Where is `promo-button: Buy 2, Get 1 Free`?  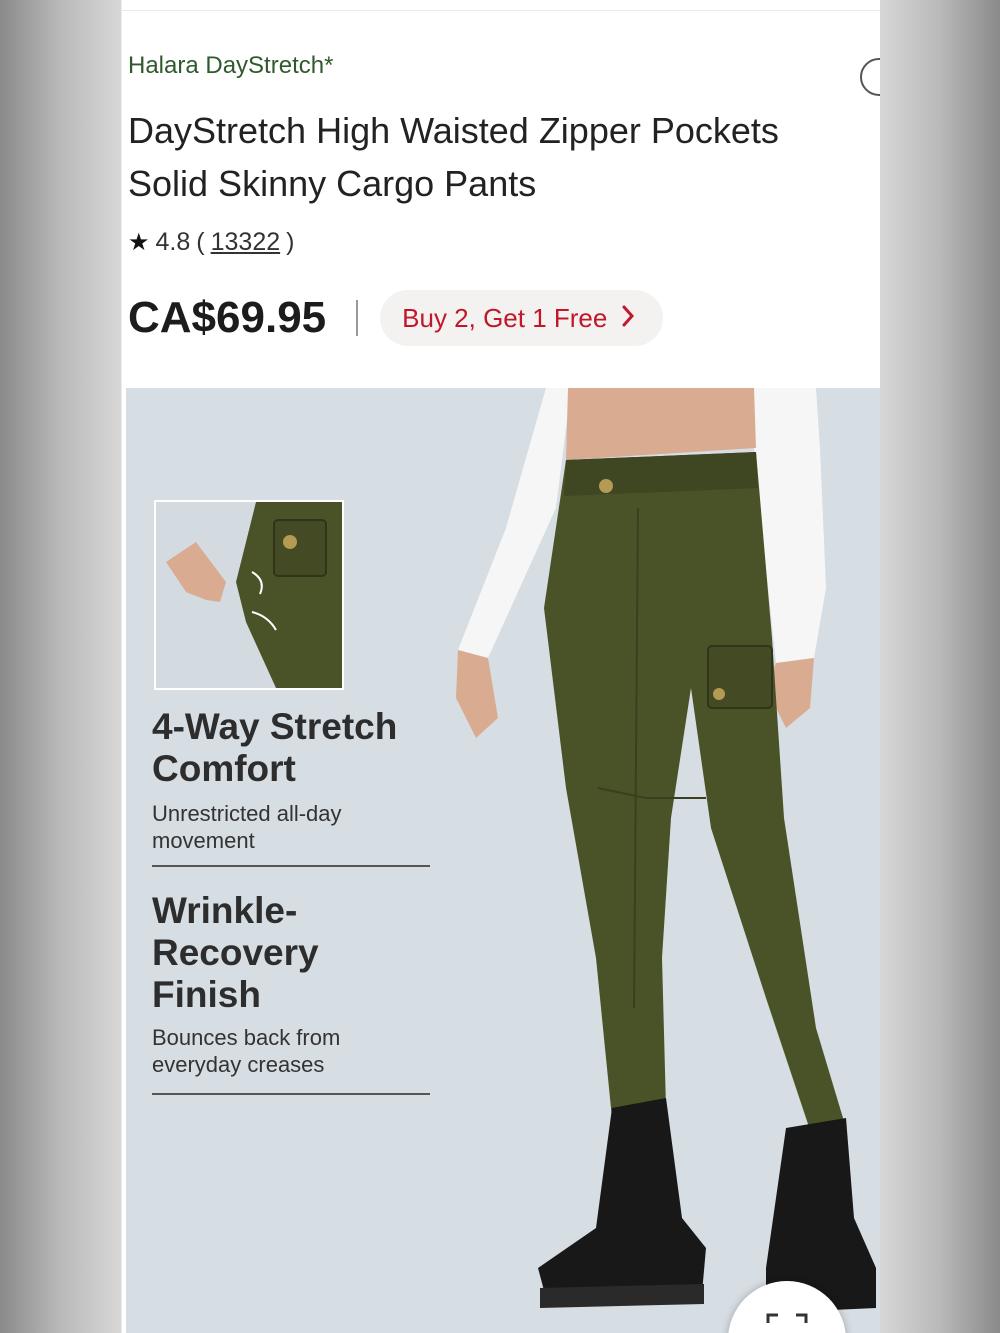
promo-button: Buy 2, Get 1 Free is located at coordinates (522, 318).